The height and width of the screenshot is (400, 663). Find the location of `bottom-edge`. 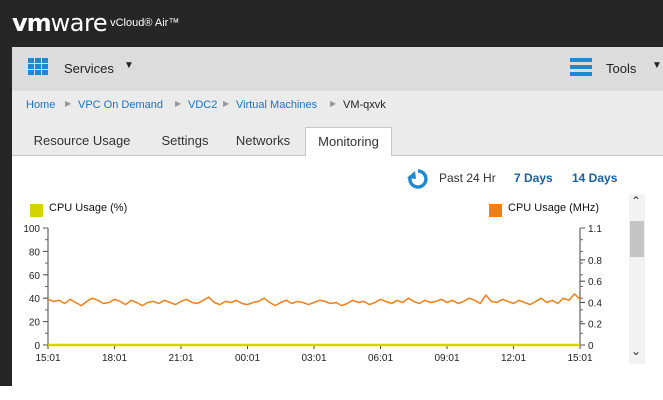

bottom-edge is located at coordinates (331, 393).